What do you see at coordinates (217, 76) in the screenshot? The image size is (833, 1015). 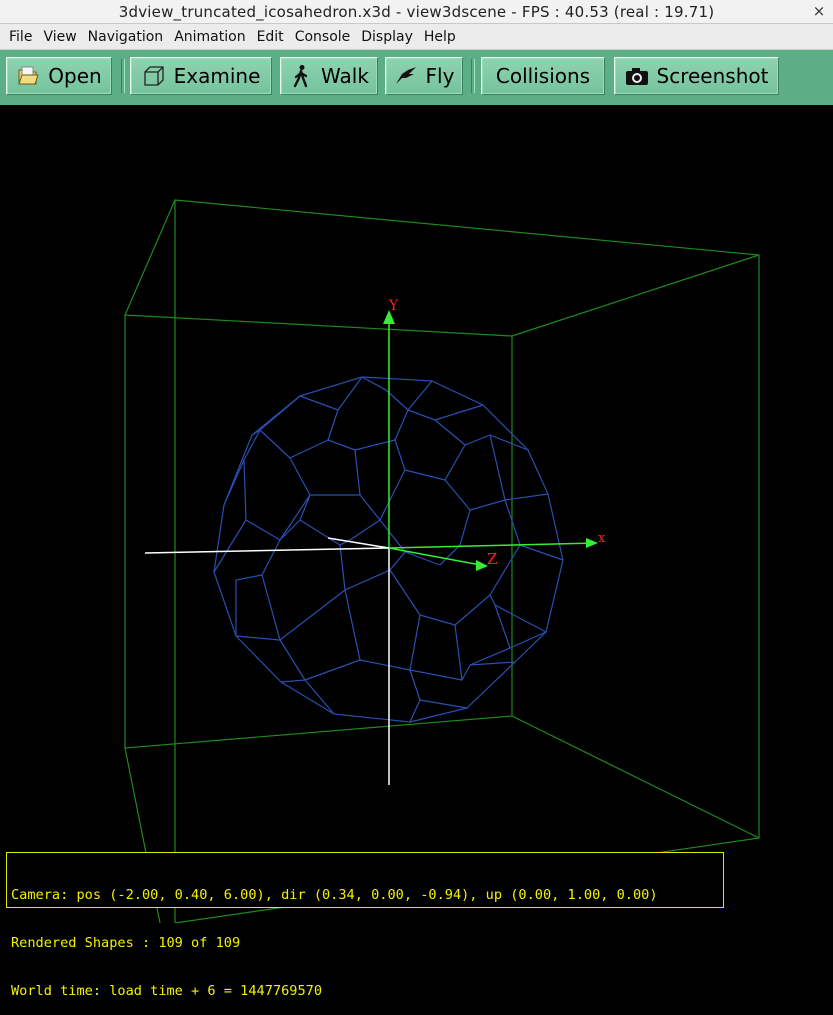 I see `examine-button-label: Examine` at bounding box center [217, 76].